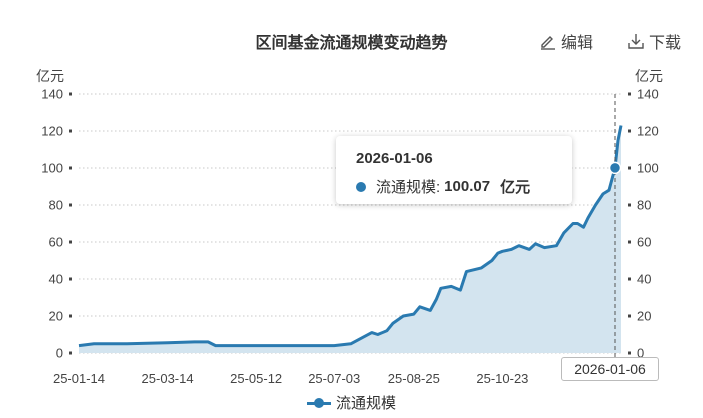 Image resolution: width=703 pixels, height=418 pixels. Describe the element at coordinates (56, 224) in the screenshot. I see `left-y-axis: 0 20 40 60 80 100 120 140` at that location.